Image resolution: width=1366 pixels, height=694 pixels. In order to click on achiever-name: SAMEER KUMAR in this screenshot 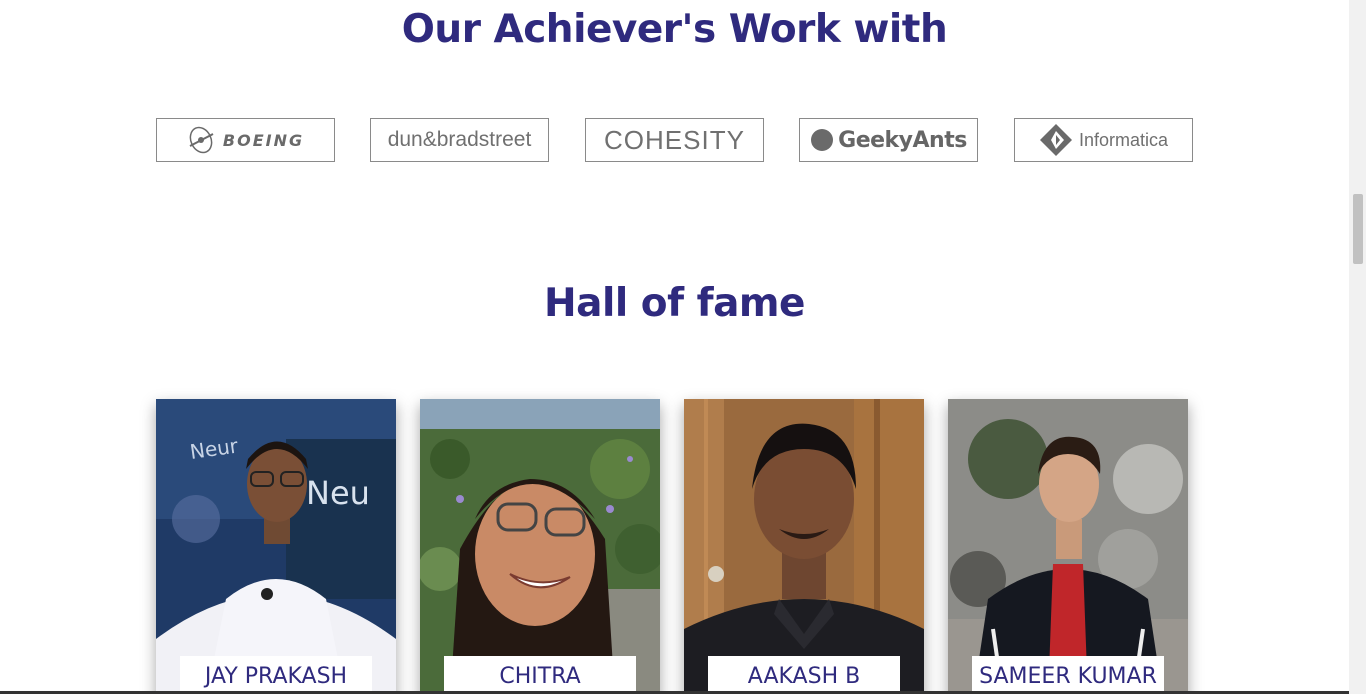, I will do `click(1068, 675)`.